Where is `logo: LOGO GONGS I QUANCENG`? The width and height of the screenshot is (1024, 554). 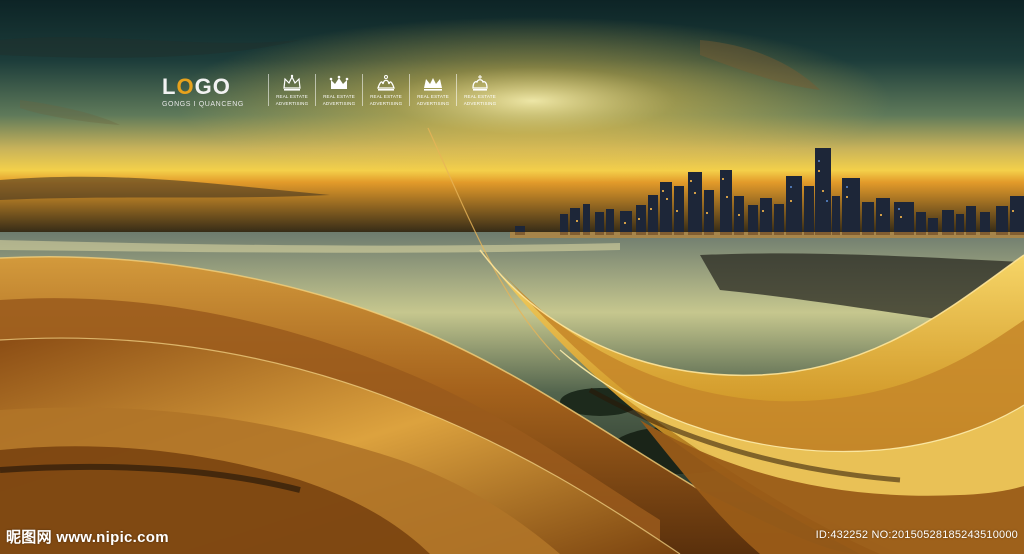
logo: LOGO GONGS I QUANCENG is located at coordinates (203, 91).